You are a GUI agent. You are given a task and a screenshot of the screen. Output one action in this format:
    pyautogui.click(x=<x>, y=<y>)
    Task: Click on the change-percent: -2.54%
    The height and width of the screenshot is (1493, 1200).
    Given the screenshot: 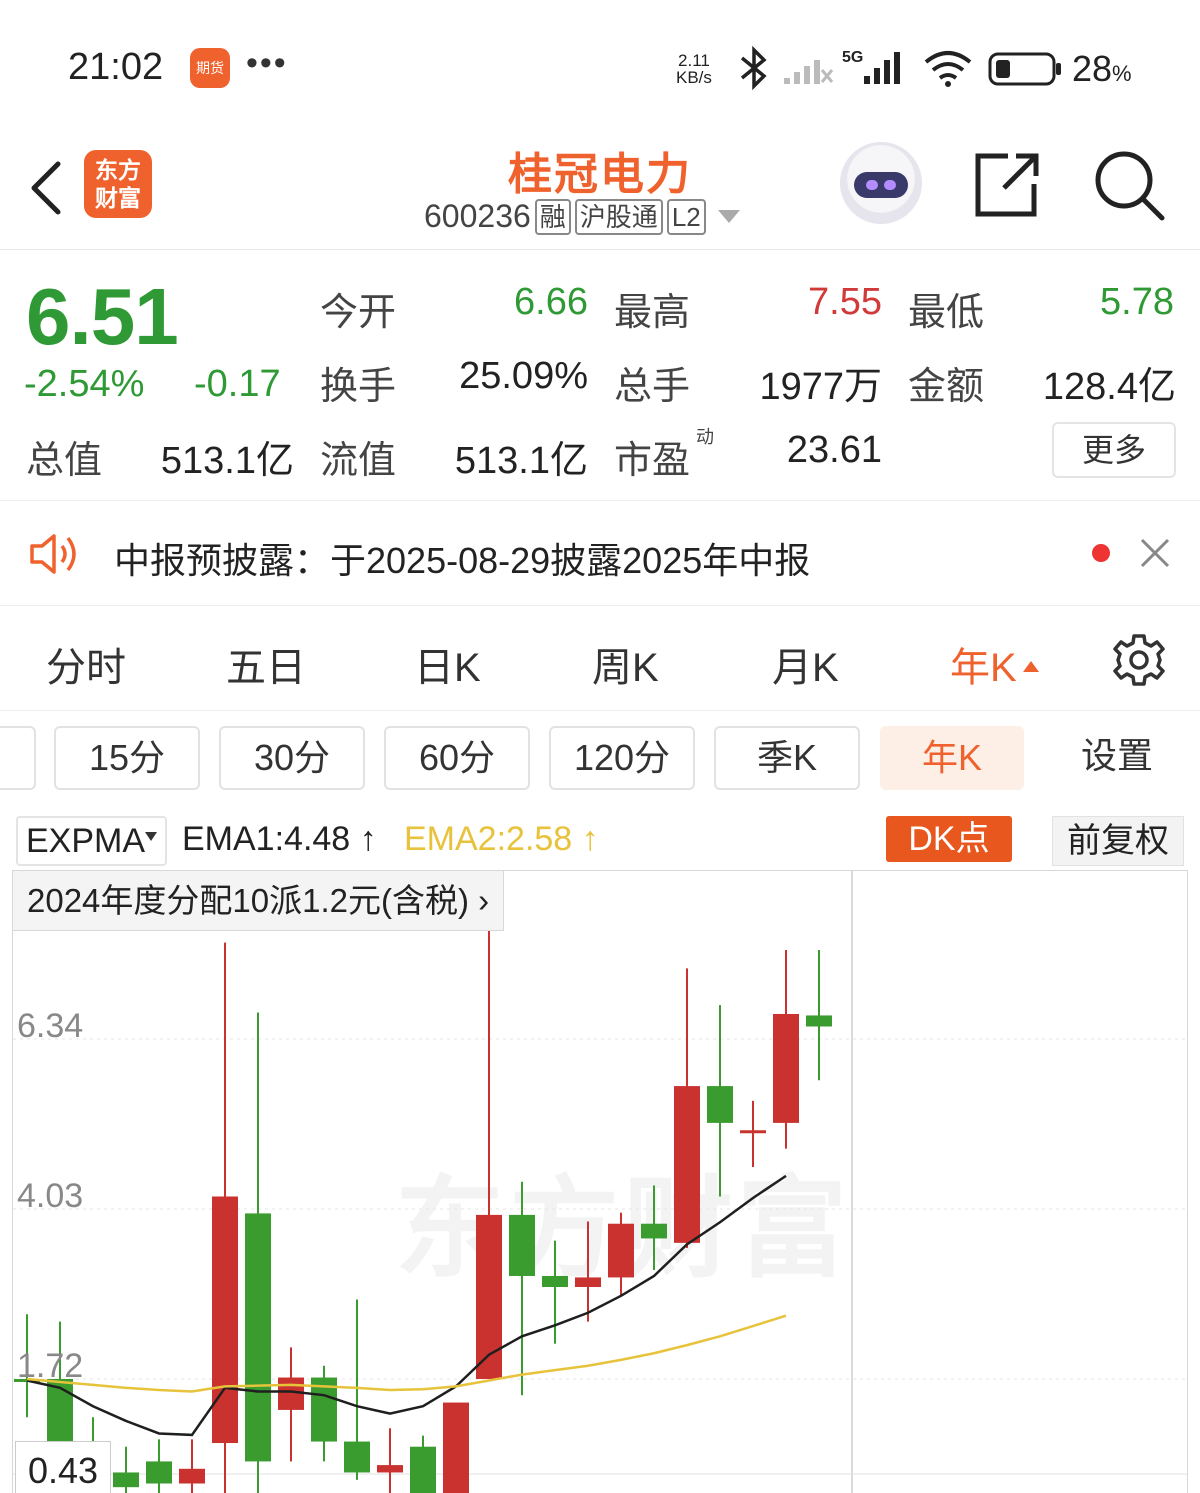 What is the action you would take?
    pyautogui.click(x=84, y=384)
    